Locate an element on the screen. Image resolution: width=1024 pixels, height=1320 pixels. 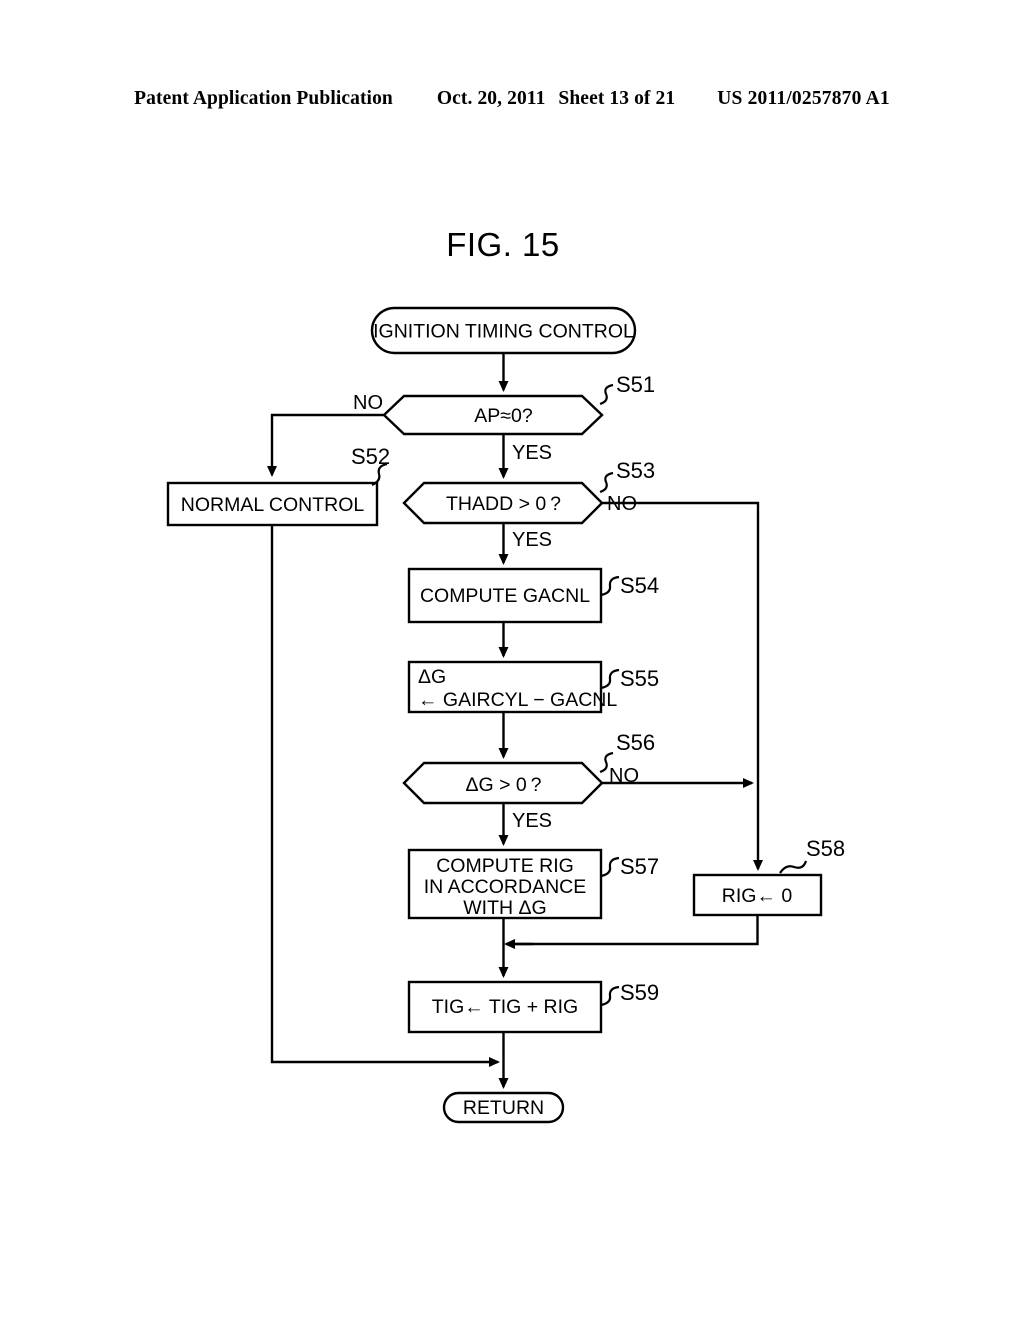
step-label-s53: S53 is located at coordinates (635, 470).